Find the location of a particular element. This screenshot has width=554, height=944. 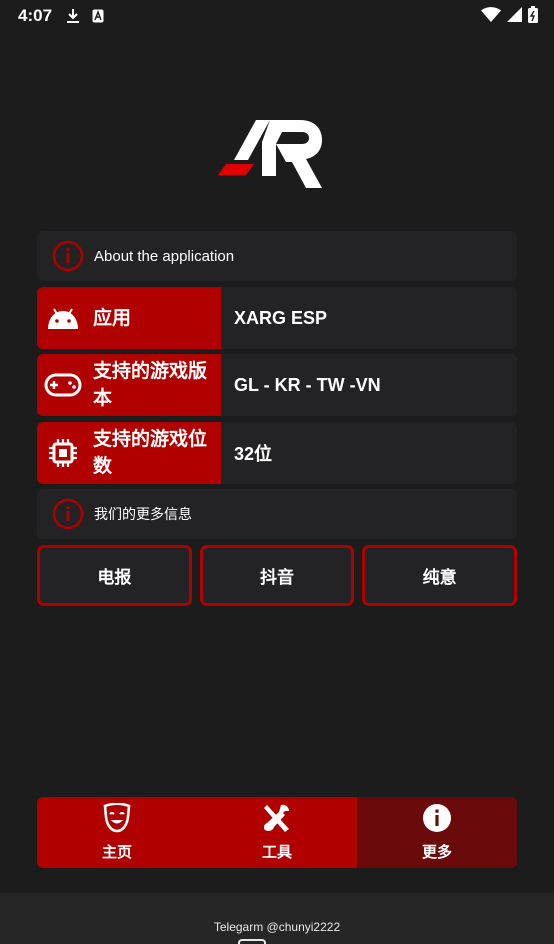

telegram-button: 电报 is located at coordinates (114, 575).